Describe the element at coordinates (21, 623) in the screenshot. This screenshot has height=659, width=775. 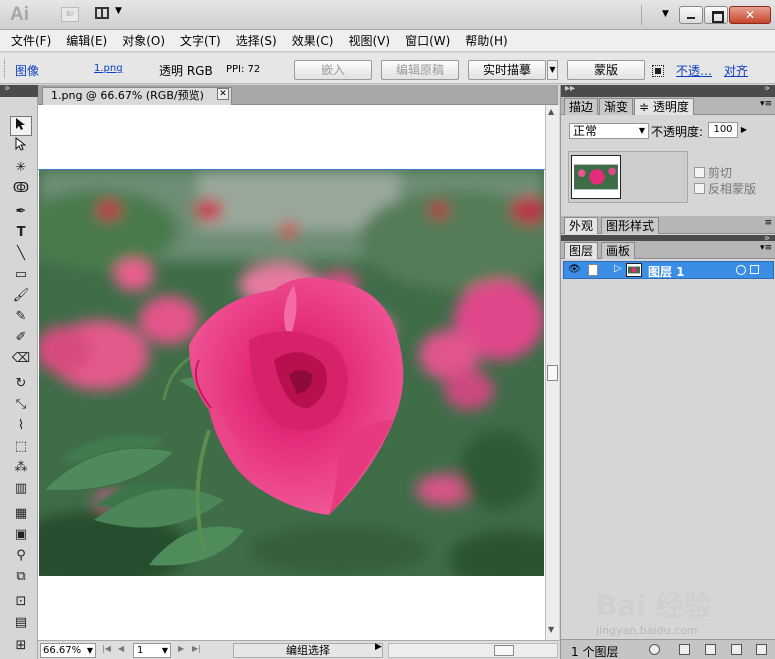
I see `slice-tool-icon: ▤` at that location.